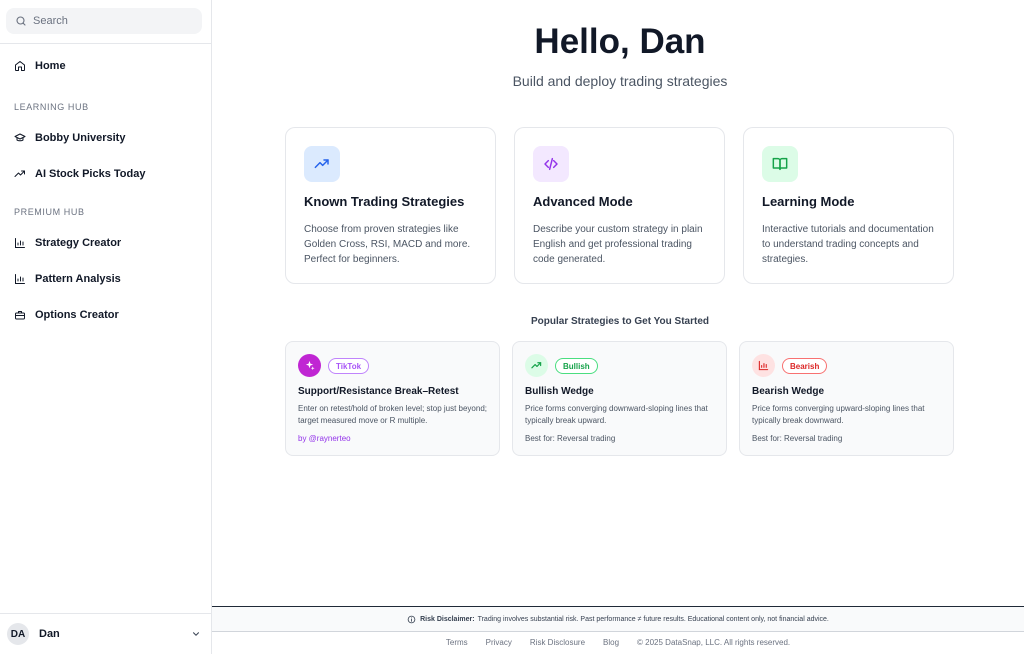 This screenshot has width=1024, height=654. Describe the element at coordinates (557, 642) in the screenshot. I see `footer-link-risk-disclosure: Risk Disclosure` at that location.